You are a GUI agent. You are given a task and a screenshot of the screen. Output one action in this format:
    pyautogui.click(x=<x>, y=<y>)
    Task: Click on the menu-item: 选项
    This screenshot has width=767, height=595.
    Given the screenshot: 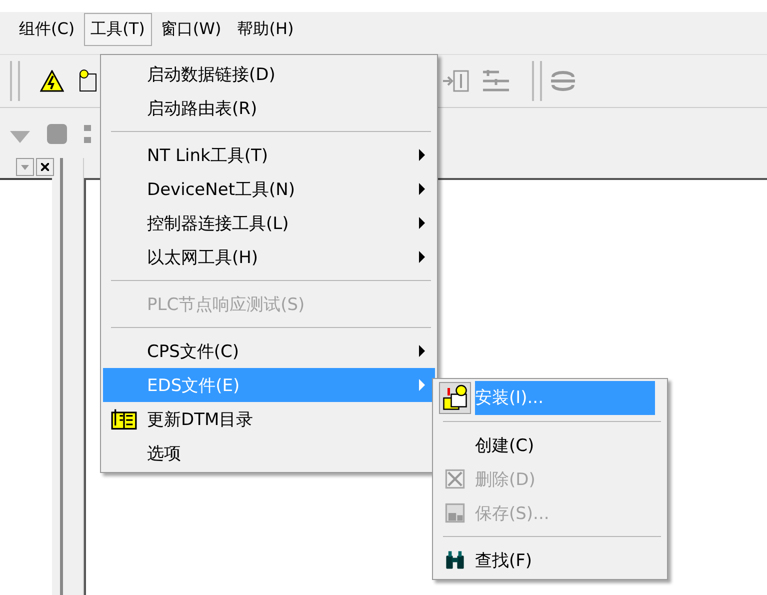 What is the action you would take?
    pyautogui.click(x=269, y=453)
    